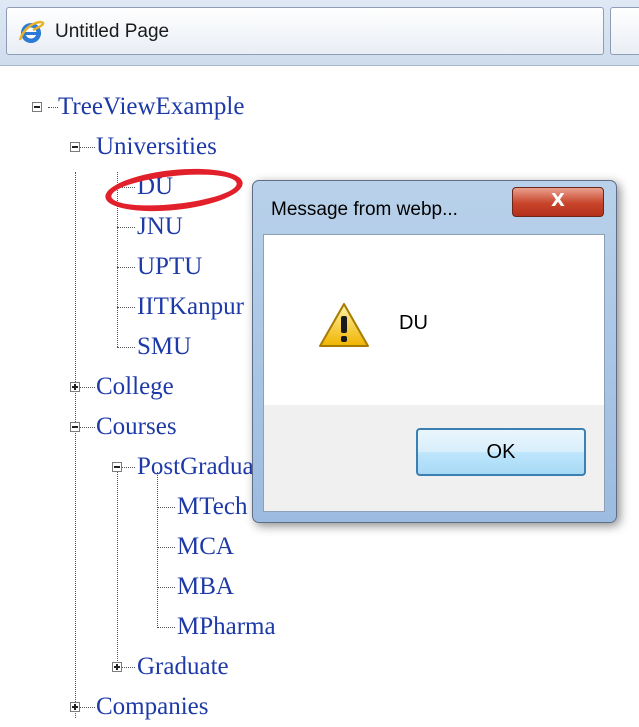 This screenshot has height=727, width=639. I want to click on warning-icon, so click(344, 325).